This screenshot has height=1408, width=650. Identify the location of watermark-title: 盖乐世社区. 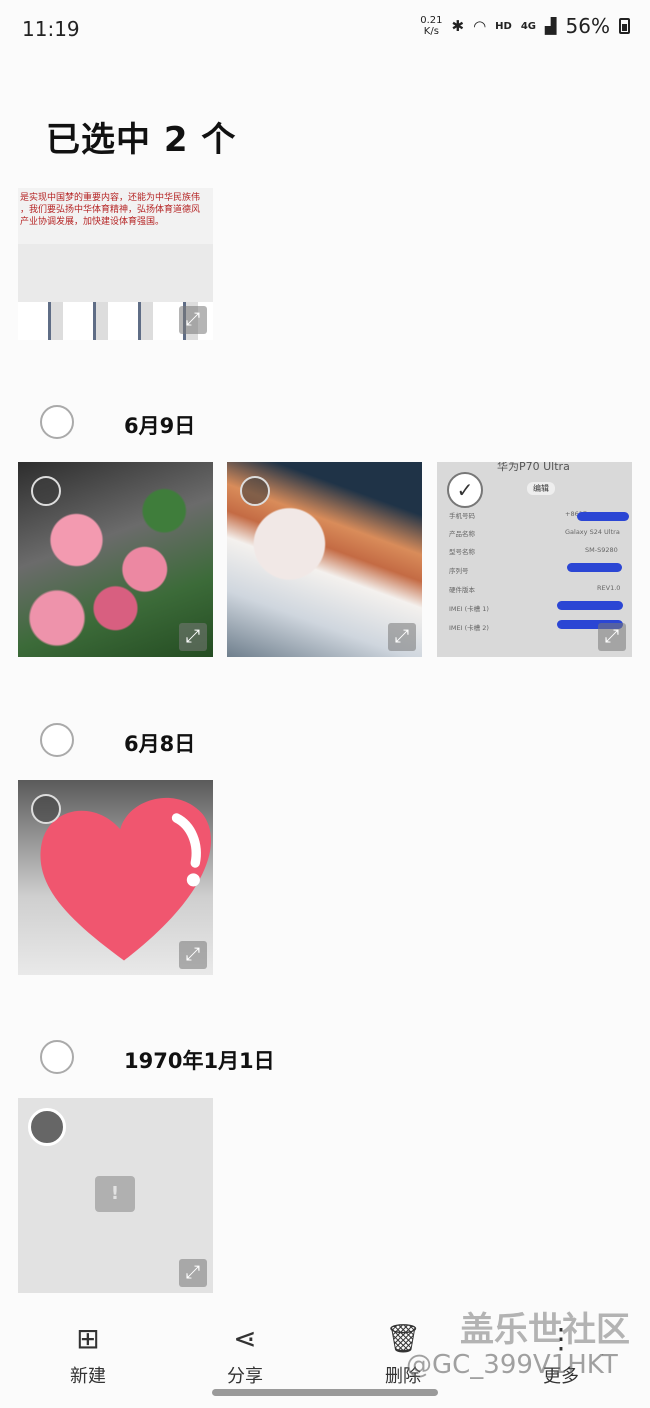
(545, 1330).